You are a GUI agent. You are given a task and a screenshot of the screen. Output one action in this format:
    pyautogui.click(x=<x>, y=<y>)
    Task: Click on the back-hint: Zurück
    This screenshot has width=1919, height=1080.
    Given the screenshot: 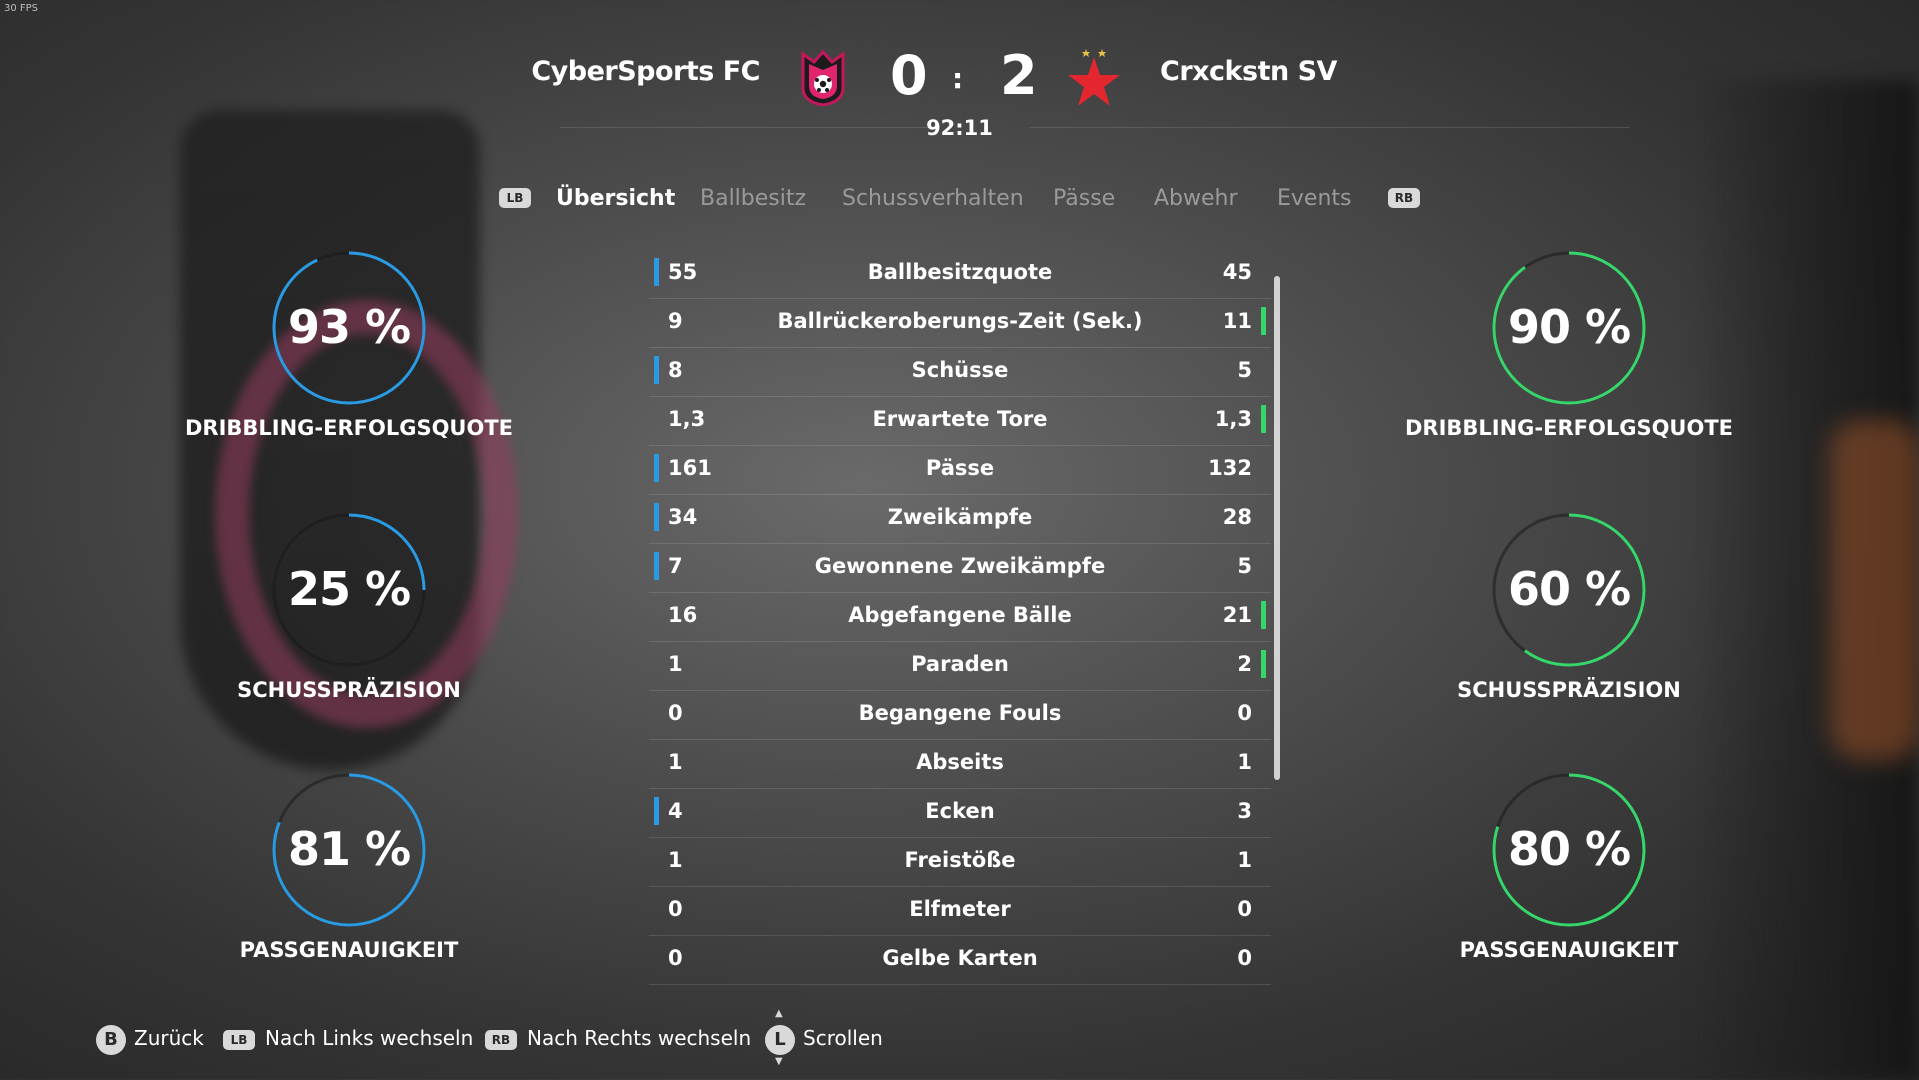 What is the action you would take?
    pyautogui.click(x=169, y=1038)
    